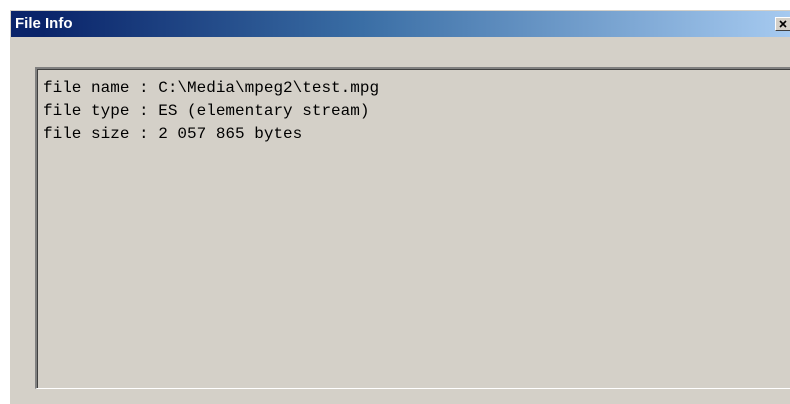 This screenshot has height=404, width=790. I want to click on close-icon, so click(783, 24).